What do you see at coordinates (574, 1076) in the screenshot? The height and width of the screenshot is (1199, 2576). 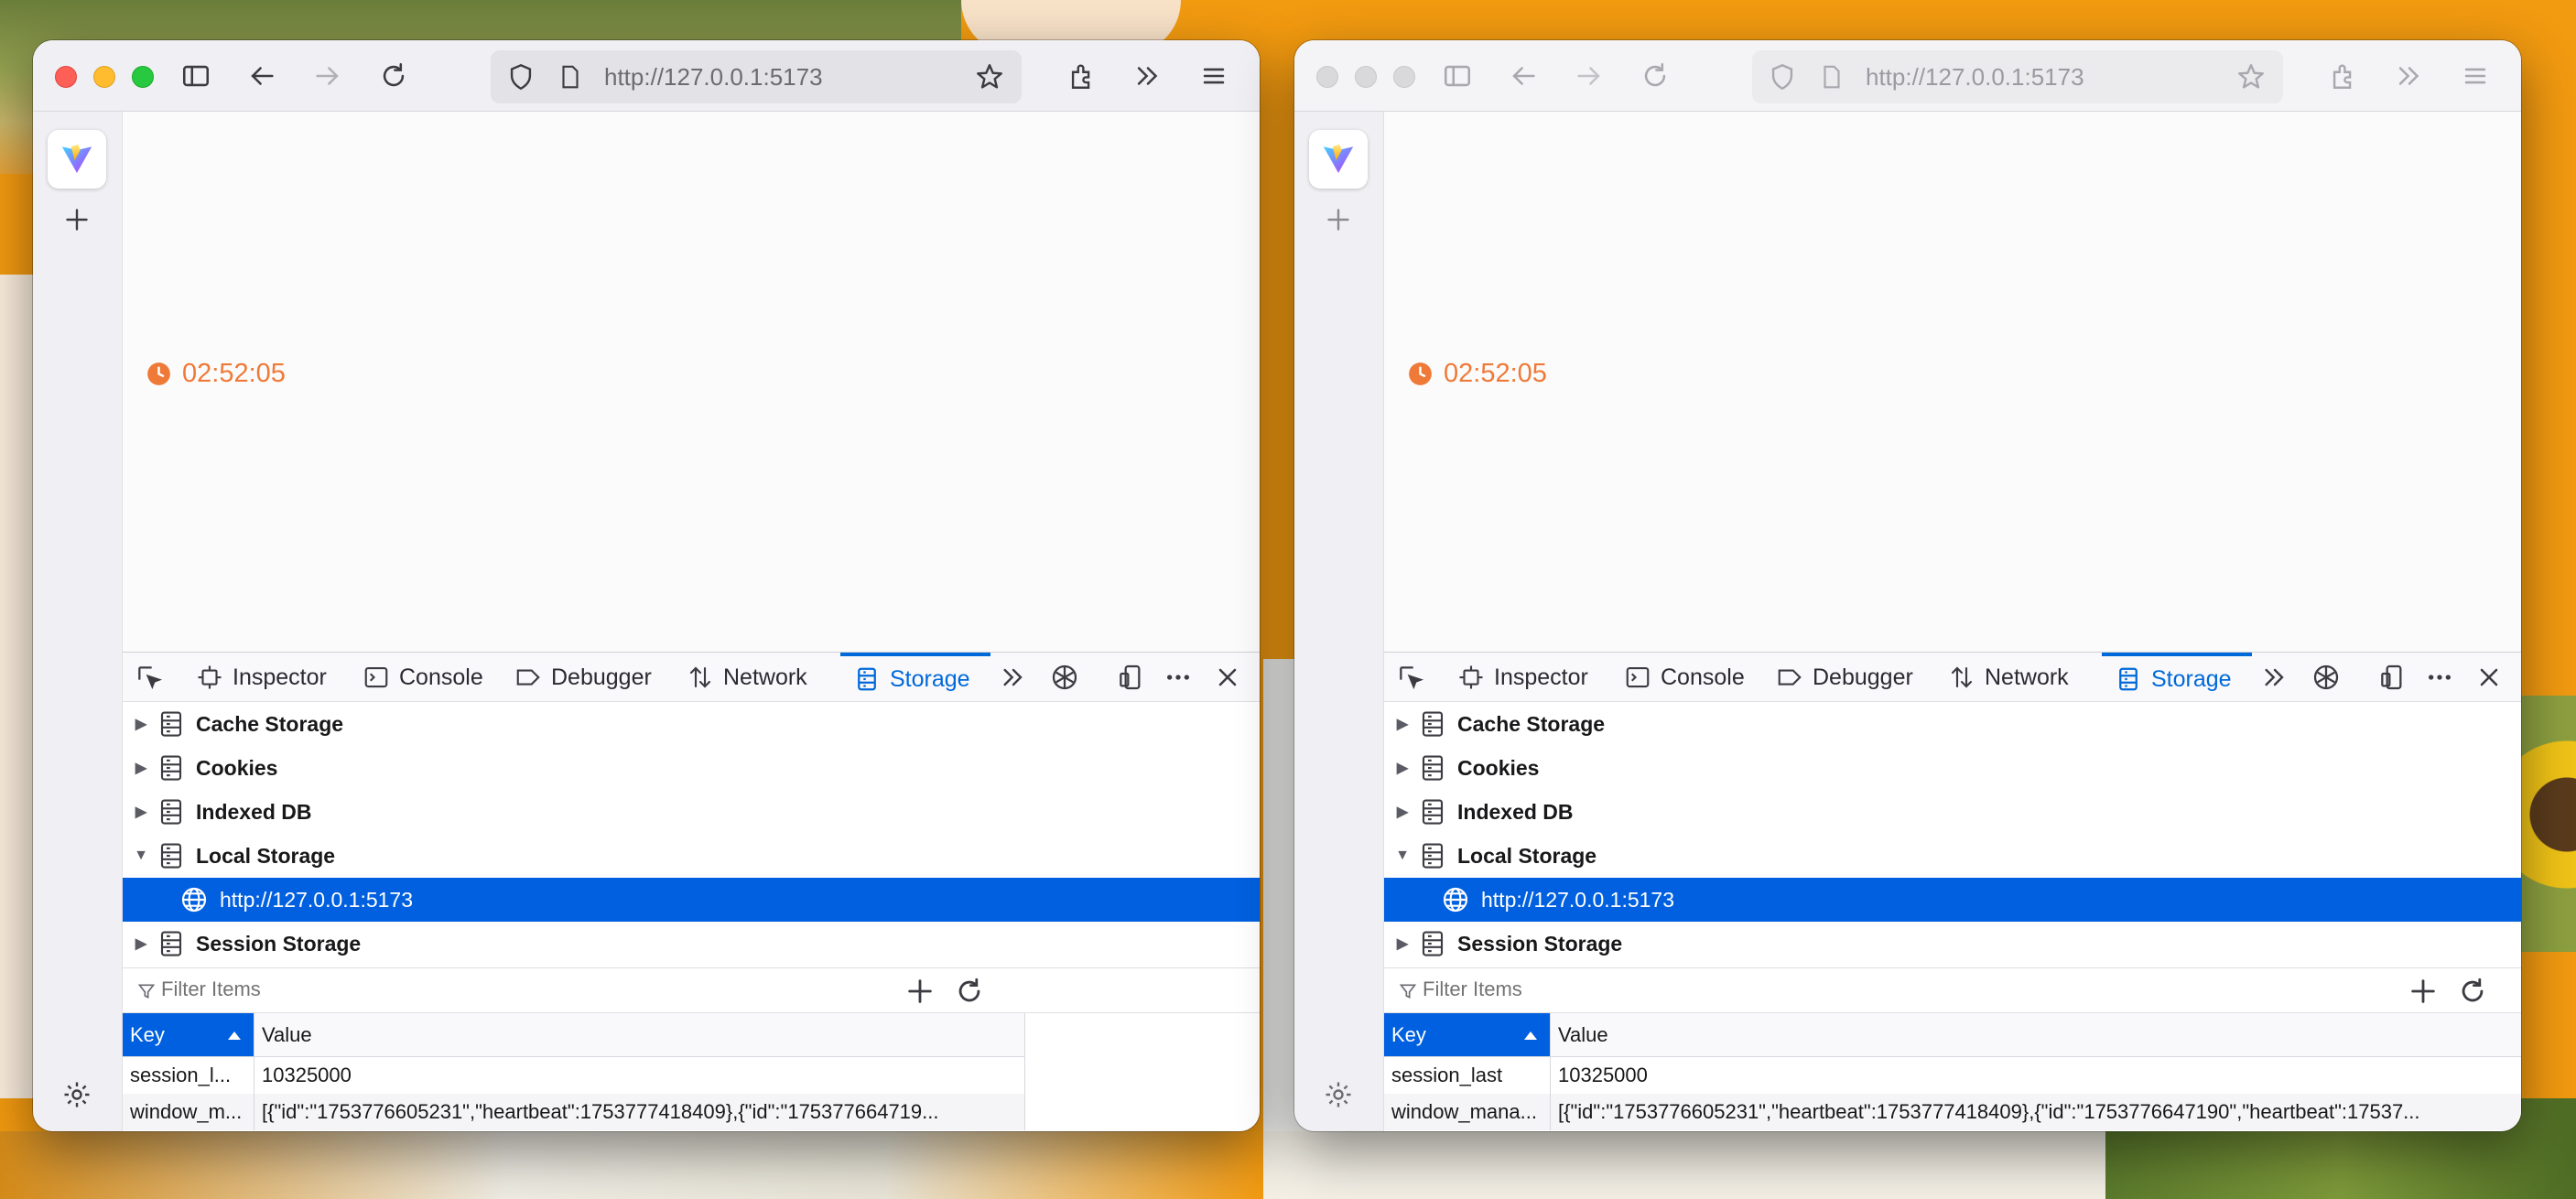 I see `table-row: session_l... 10325000` at bounding box center [574, 1076].